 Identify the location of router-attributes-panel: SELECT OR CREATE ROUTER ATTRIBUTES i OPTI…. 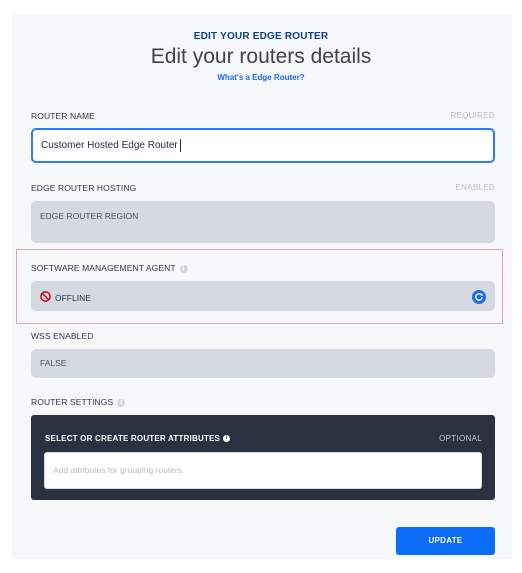
(263, 457).